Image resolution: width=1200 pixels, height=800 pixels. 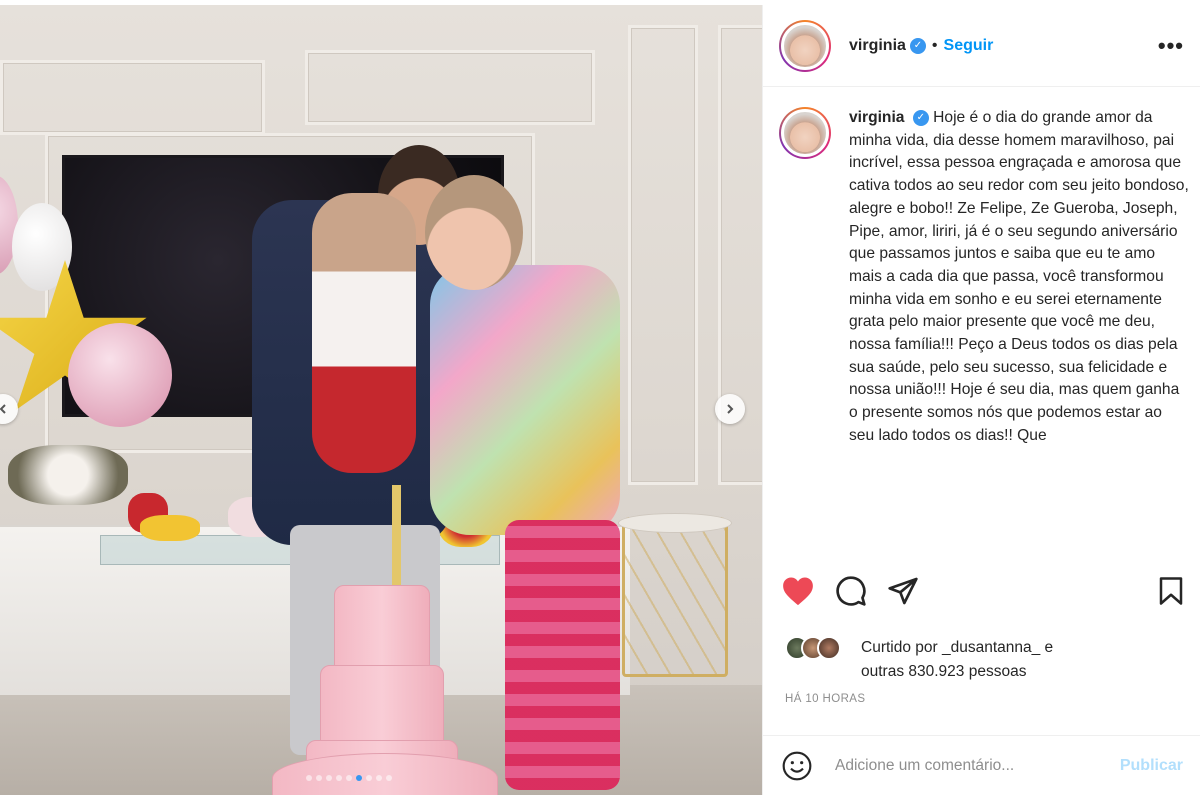 I want to click on liker-avatar, so click(x=829, y=648).